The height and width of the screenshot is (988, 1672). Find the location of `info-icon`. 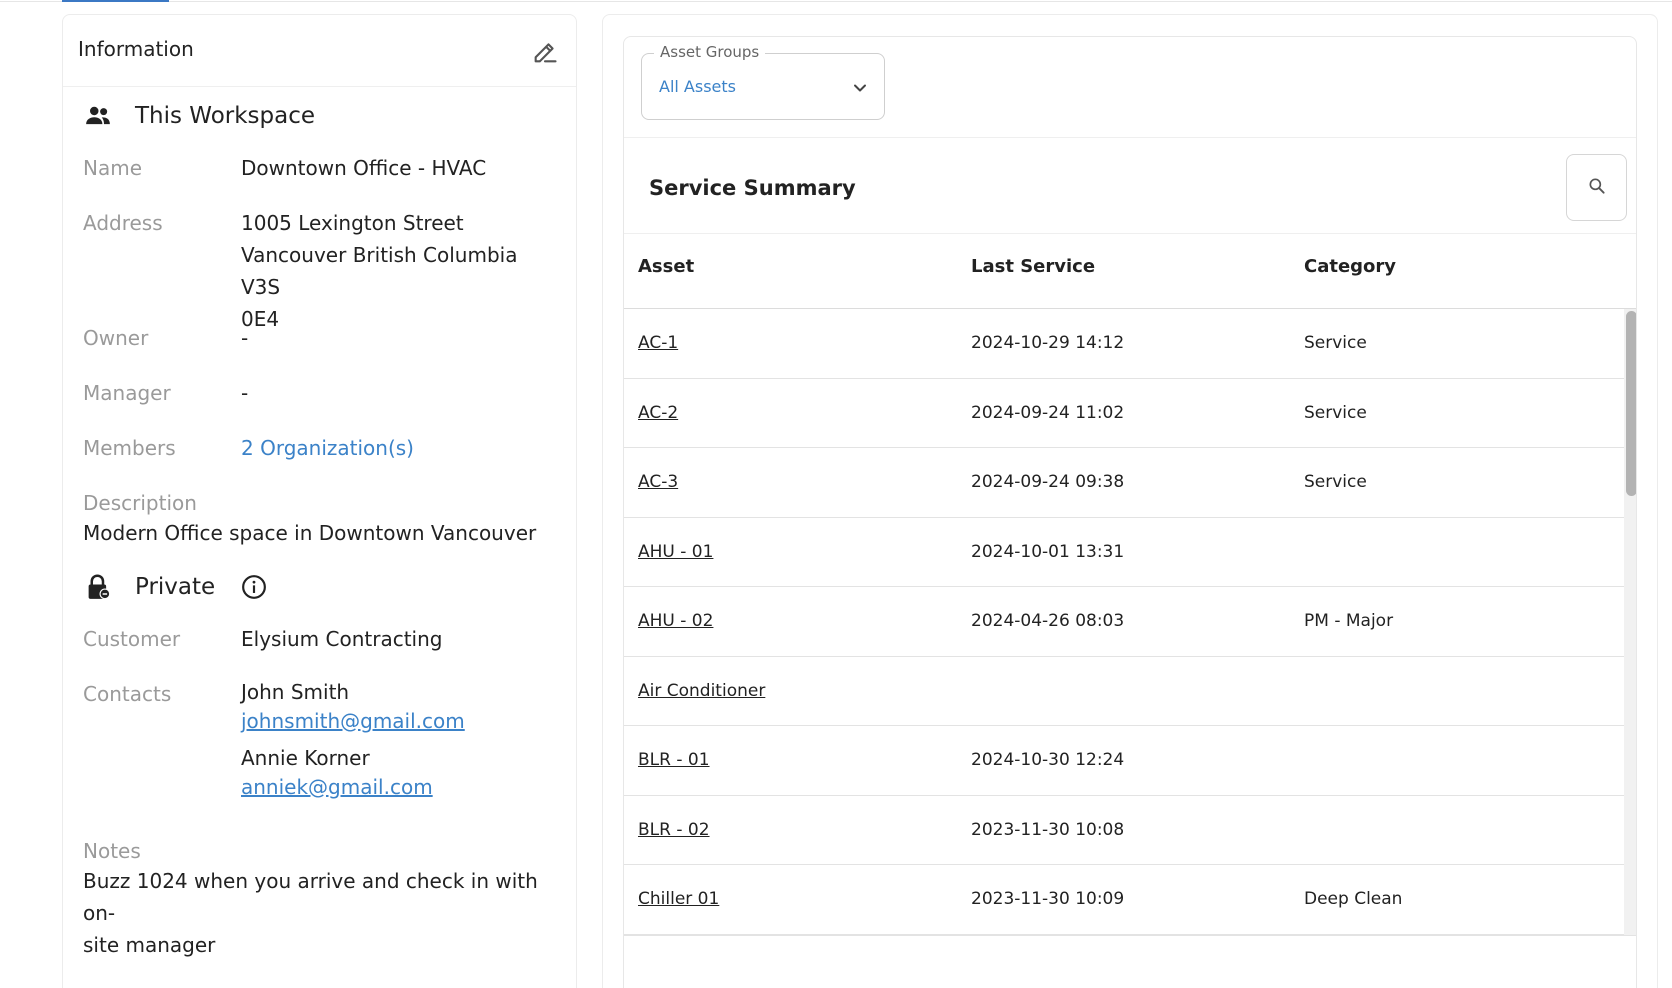

info-icon is located at coordinates (254, 587).